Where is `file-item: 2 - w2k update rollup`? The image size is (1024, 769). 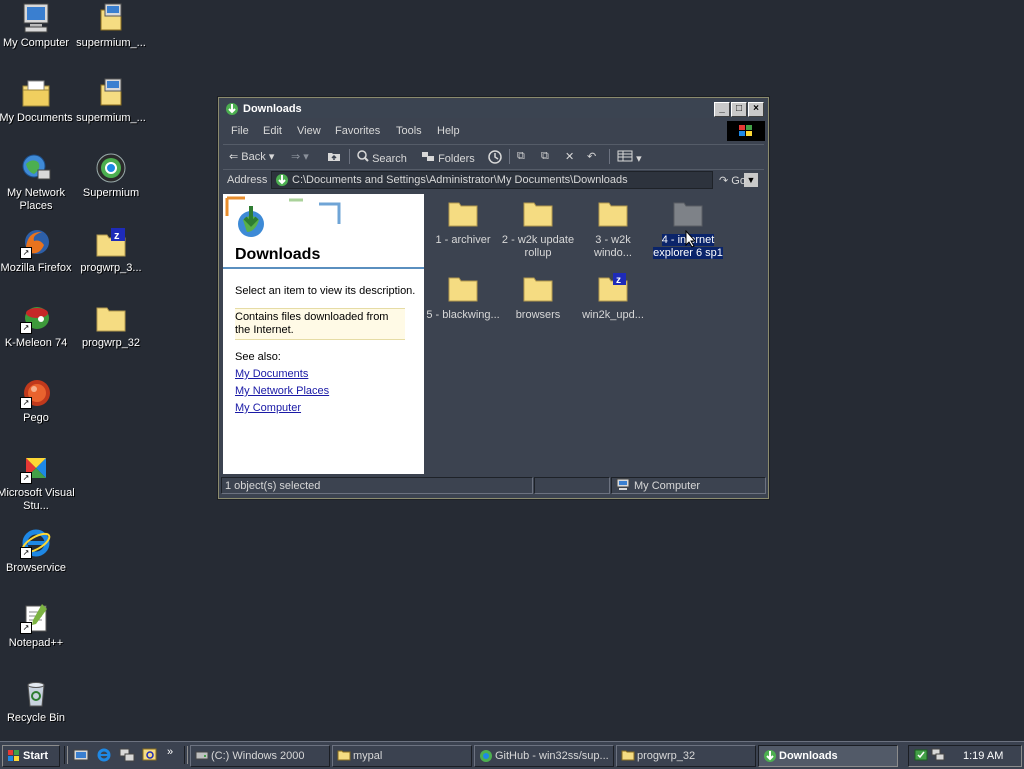
file-item: 2 - w2k update rollup is located at coordinates (538, 229).